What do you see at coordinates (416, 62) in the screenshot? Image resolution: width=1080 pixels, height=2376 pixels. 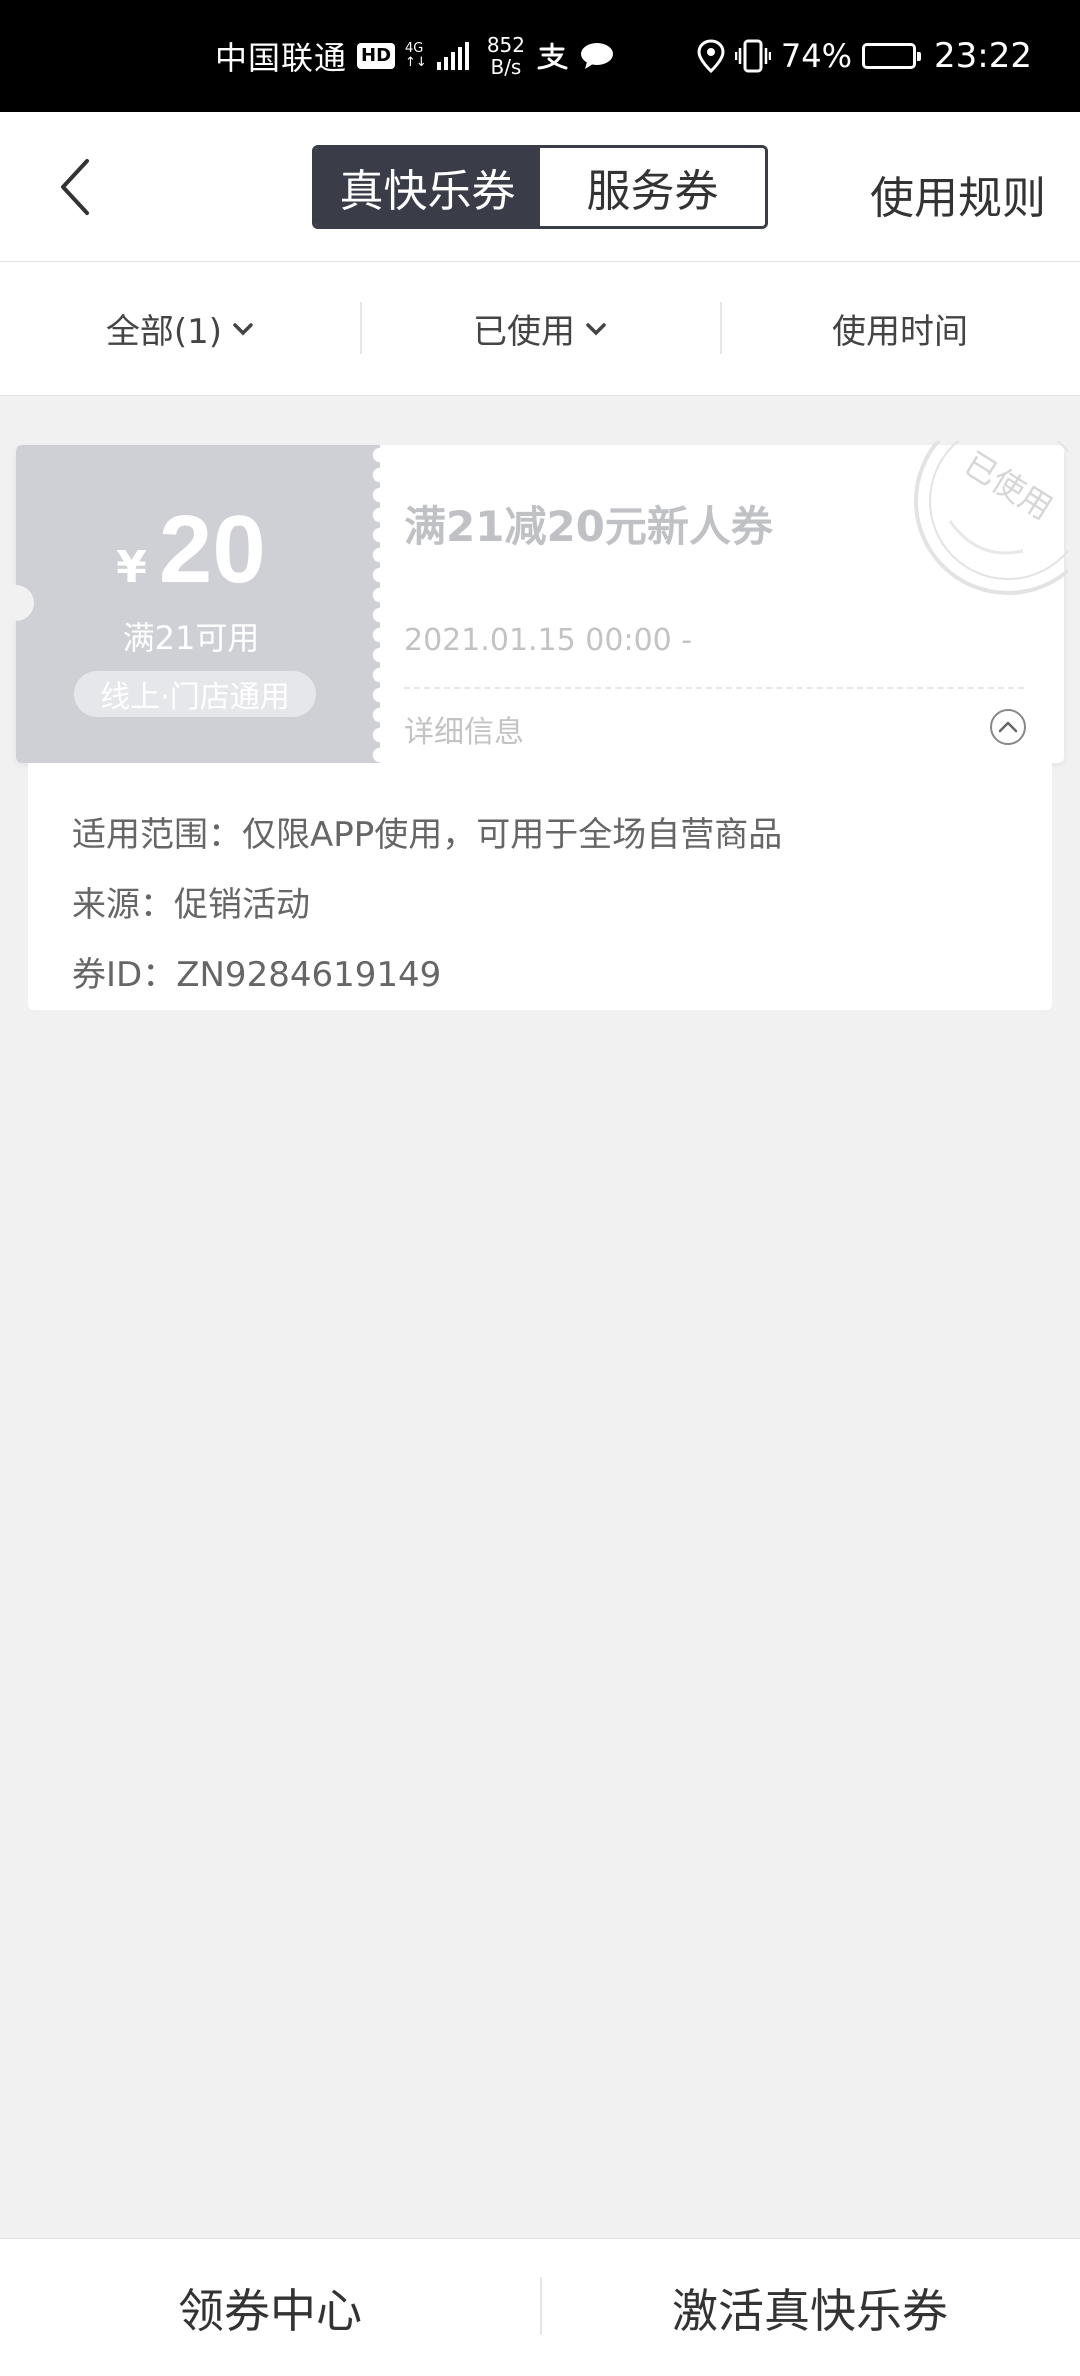 I see `network-arrows: ↑↓` at bounding box center [416, 62].